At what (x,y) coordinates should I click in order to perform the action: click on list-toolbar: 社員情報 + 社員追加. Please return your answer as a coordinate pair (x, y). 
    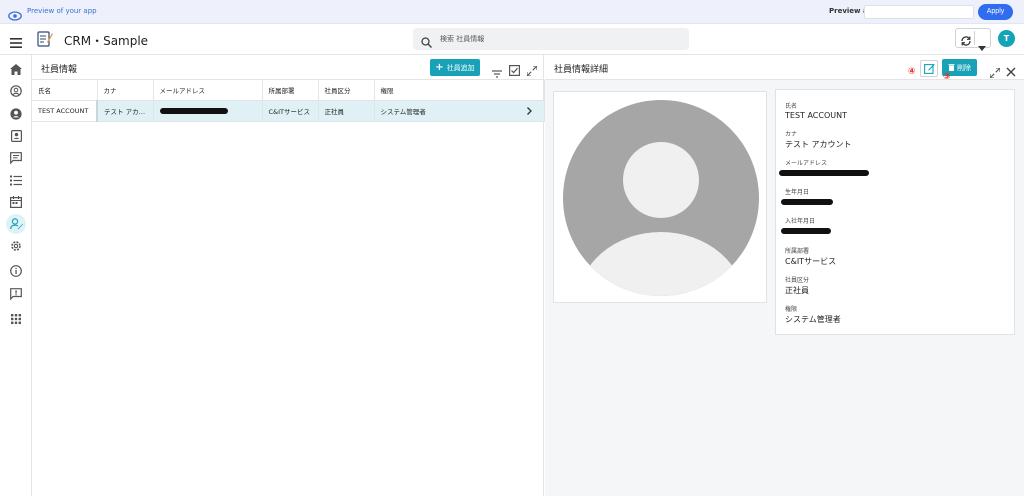
    Looking at the image, I should click on (287, 67).